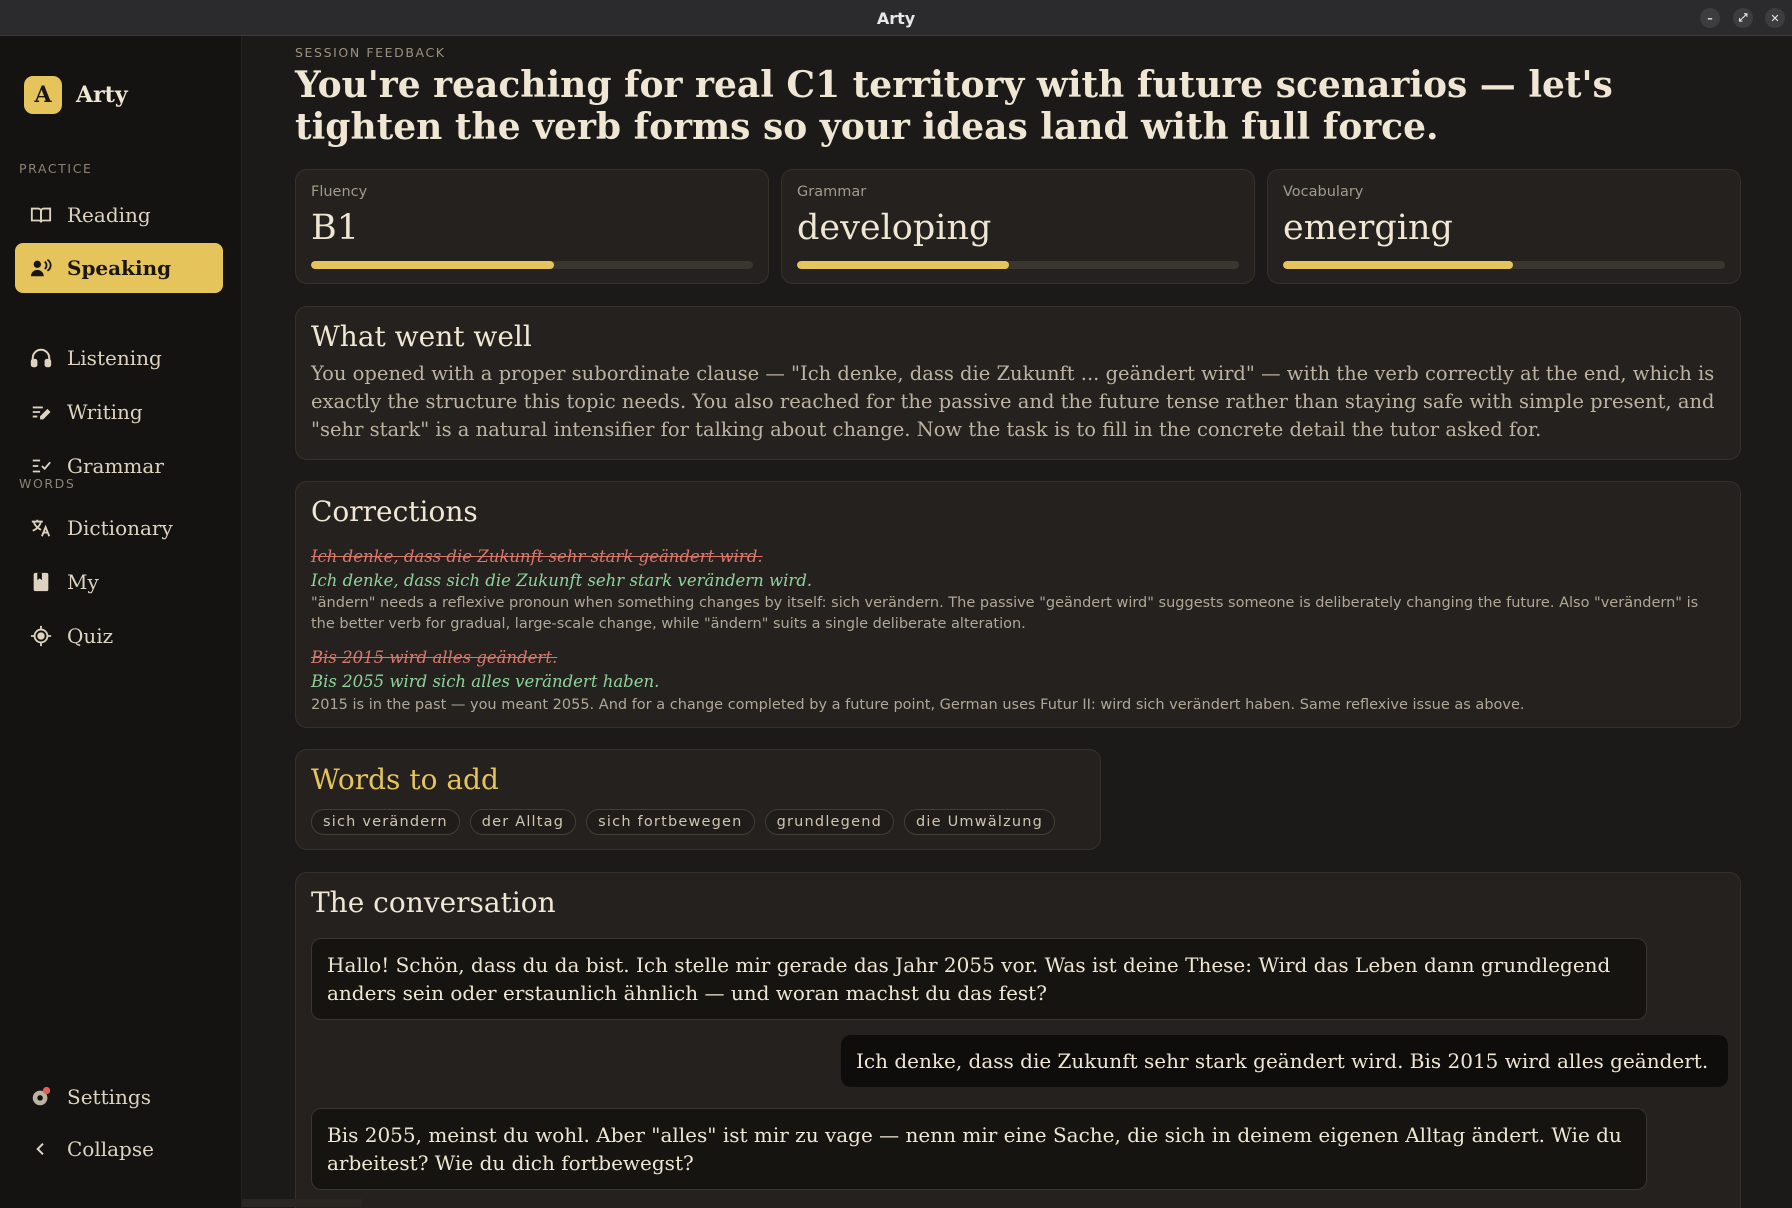  What do you see at coordinates (47, 483) in the screenshot?
I see `words-section-label: WORDS` at bounding box center [47, 483].